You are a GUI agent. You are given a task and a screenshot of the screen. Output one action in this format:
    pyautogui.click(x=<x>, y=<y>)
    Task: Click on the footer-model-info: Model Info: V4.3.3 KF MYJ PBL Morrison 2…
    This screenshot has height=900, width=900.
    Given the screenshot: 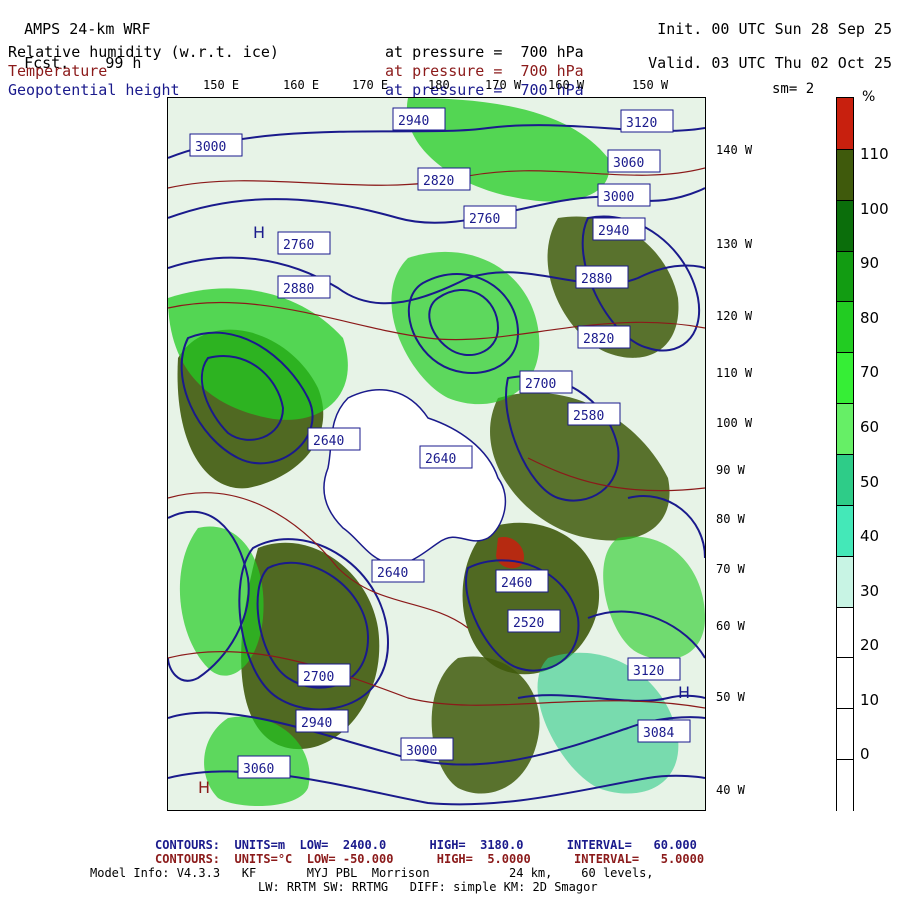 What is the action you would take?
    pyautogui.click(x=372, y=873)
    